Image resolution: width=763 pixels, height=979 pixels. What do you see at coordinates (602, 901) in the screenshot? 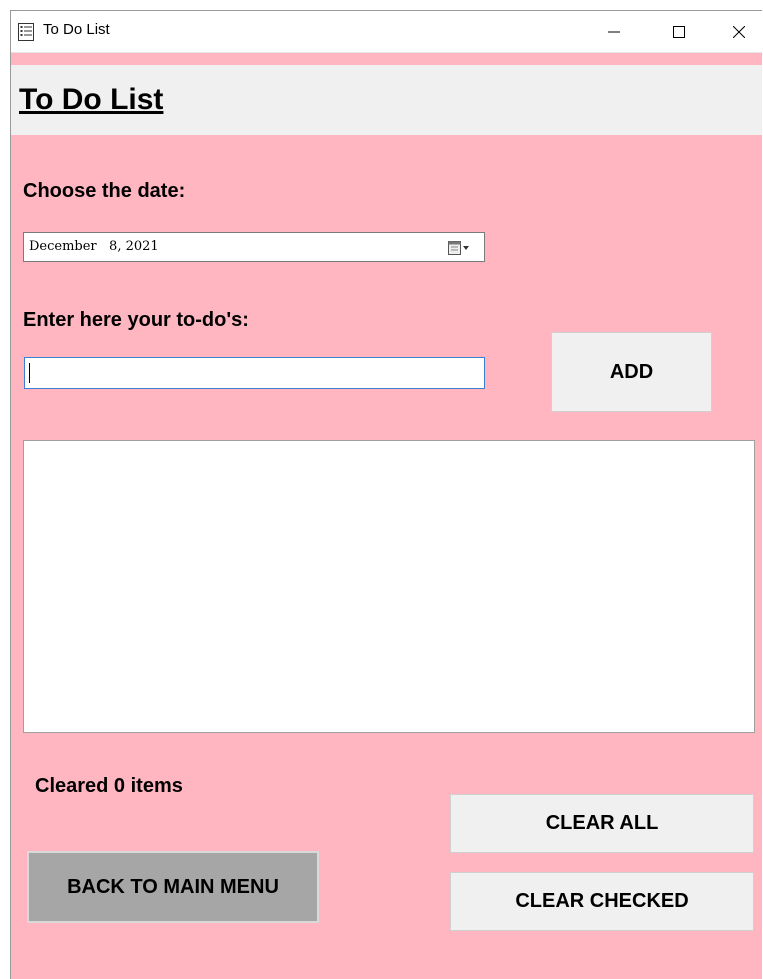
I see `clear-checked-button: CLEAR CHECKED` at bounding box center [602, 901].